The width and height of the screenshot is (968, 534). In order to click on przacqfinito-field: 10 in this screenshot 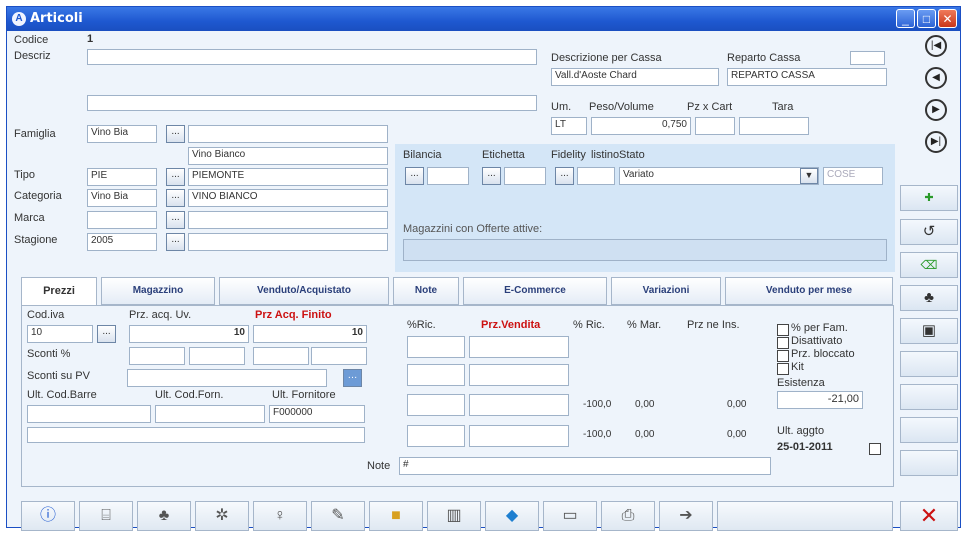, I will do `click(310, 334)`.